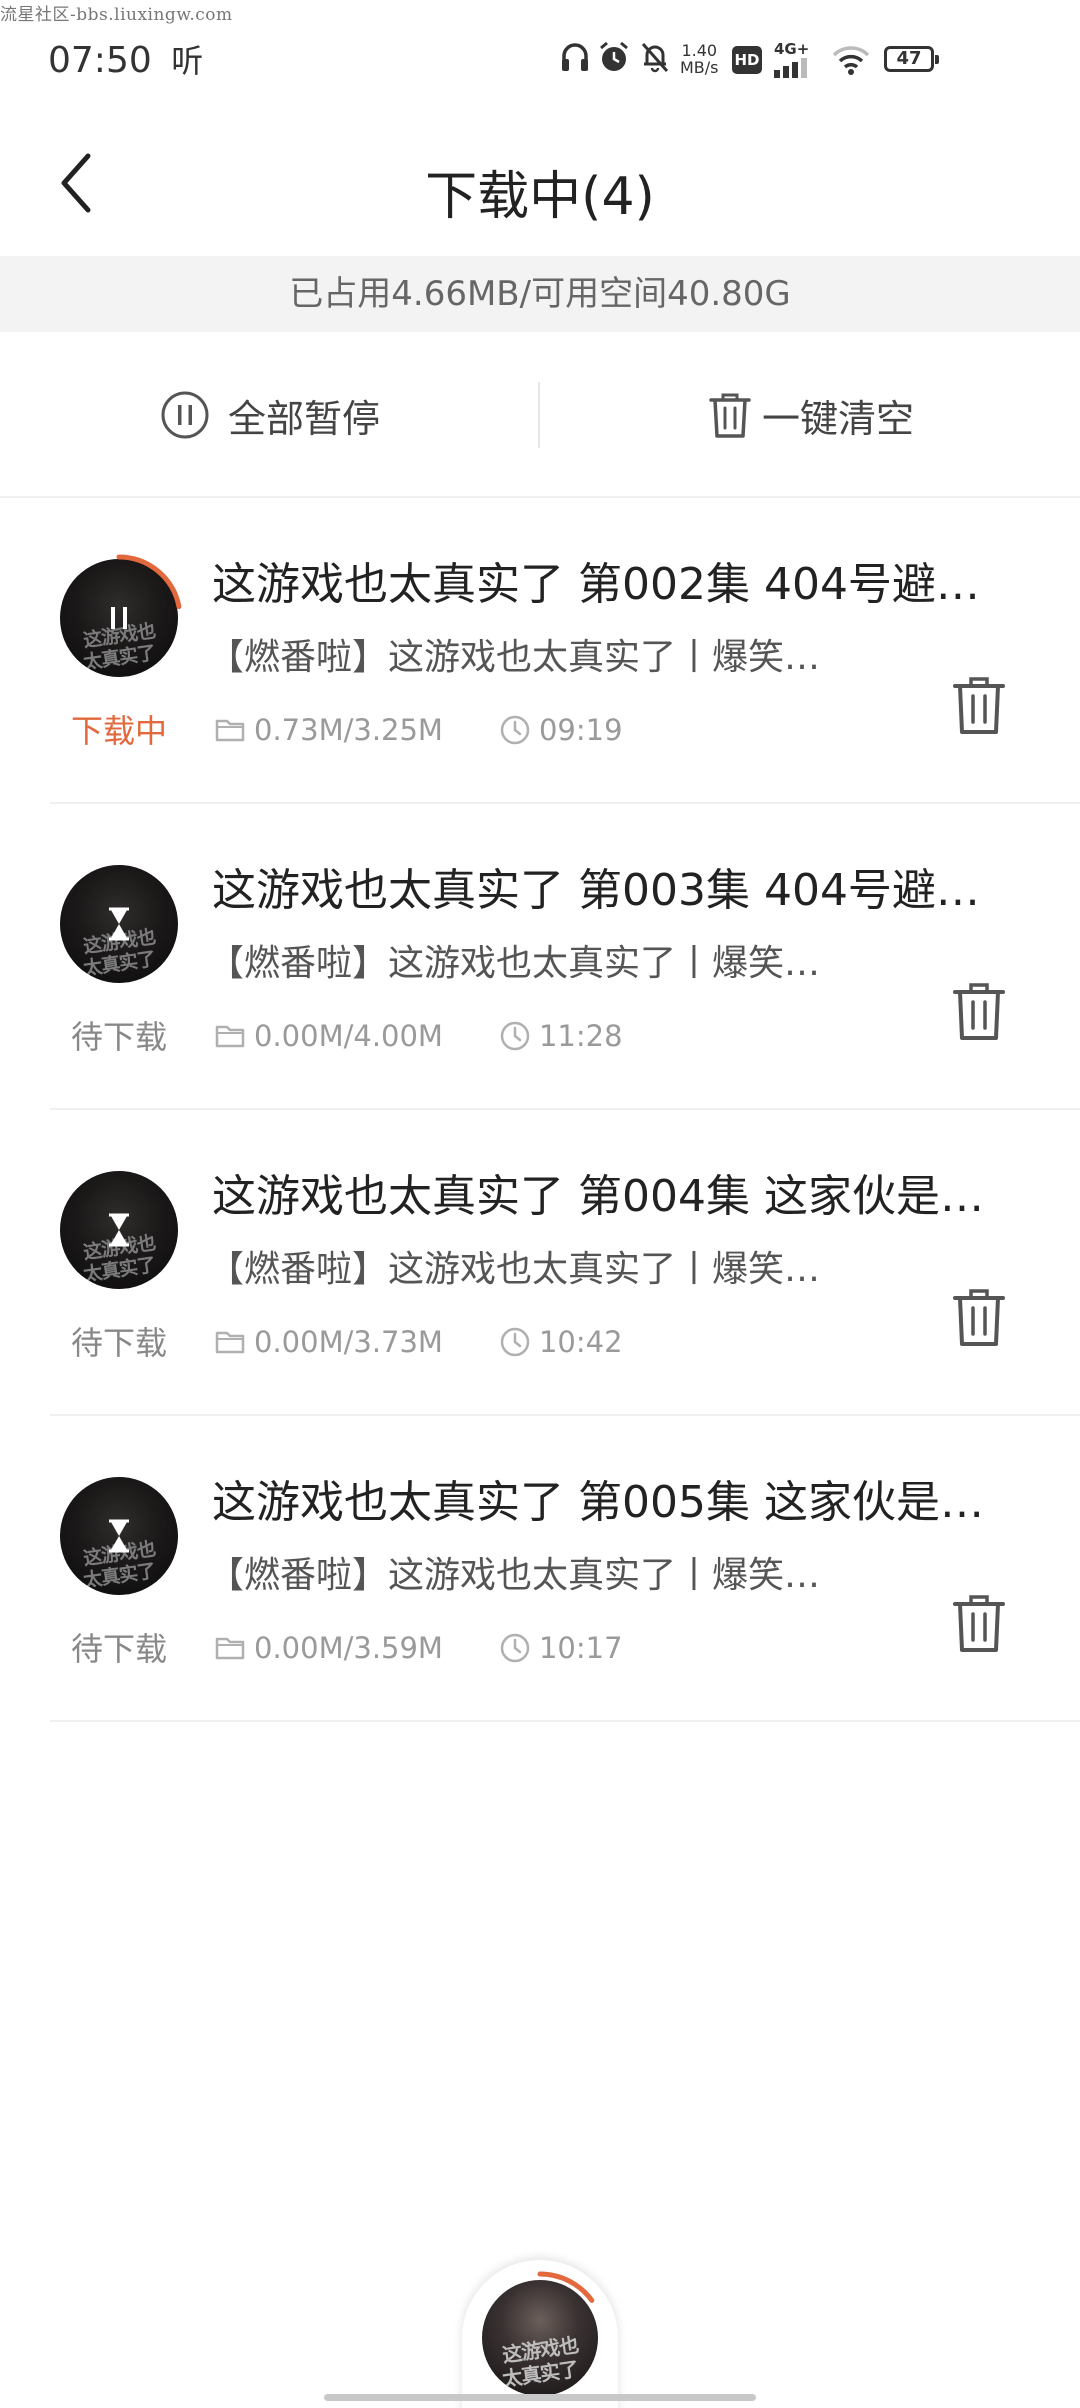 The height and width of the screenshot is (2408, 1080). I want to click on pause-all-label: 全部暂停, so click(303, 418).